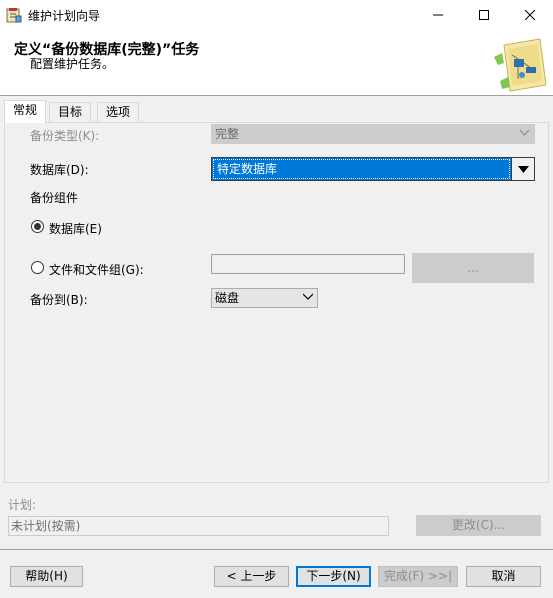 The height and width of the screenshot is (598, 553). I want to click on cancel-button: 取消, so click(503, 576).